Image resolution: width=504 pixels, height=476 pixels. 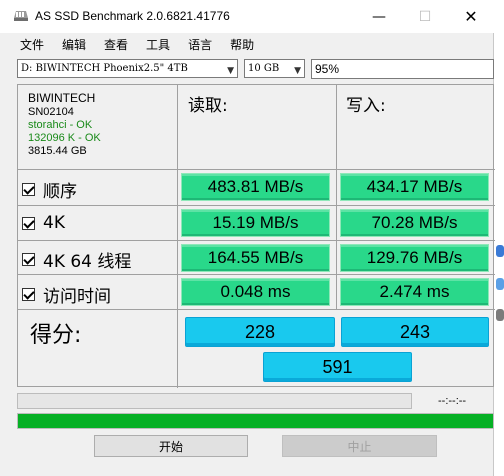 I want to click on elapsed-time: --:--:--, so click(x=452, y=401).